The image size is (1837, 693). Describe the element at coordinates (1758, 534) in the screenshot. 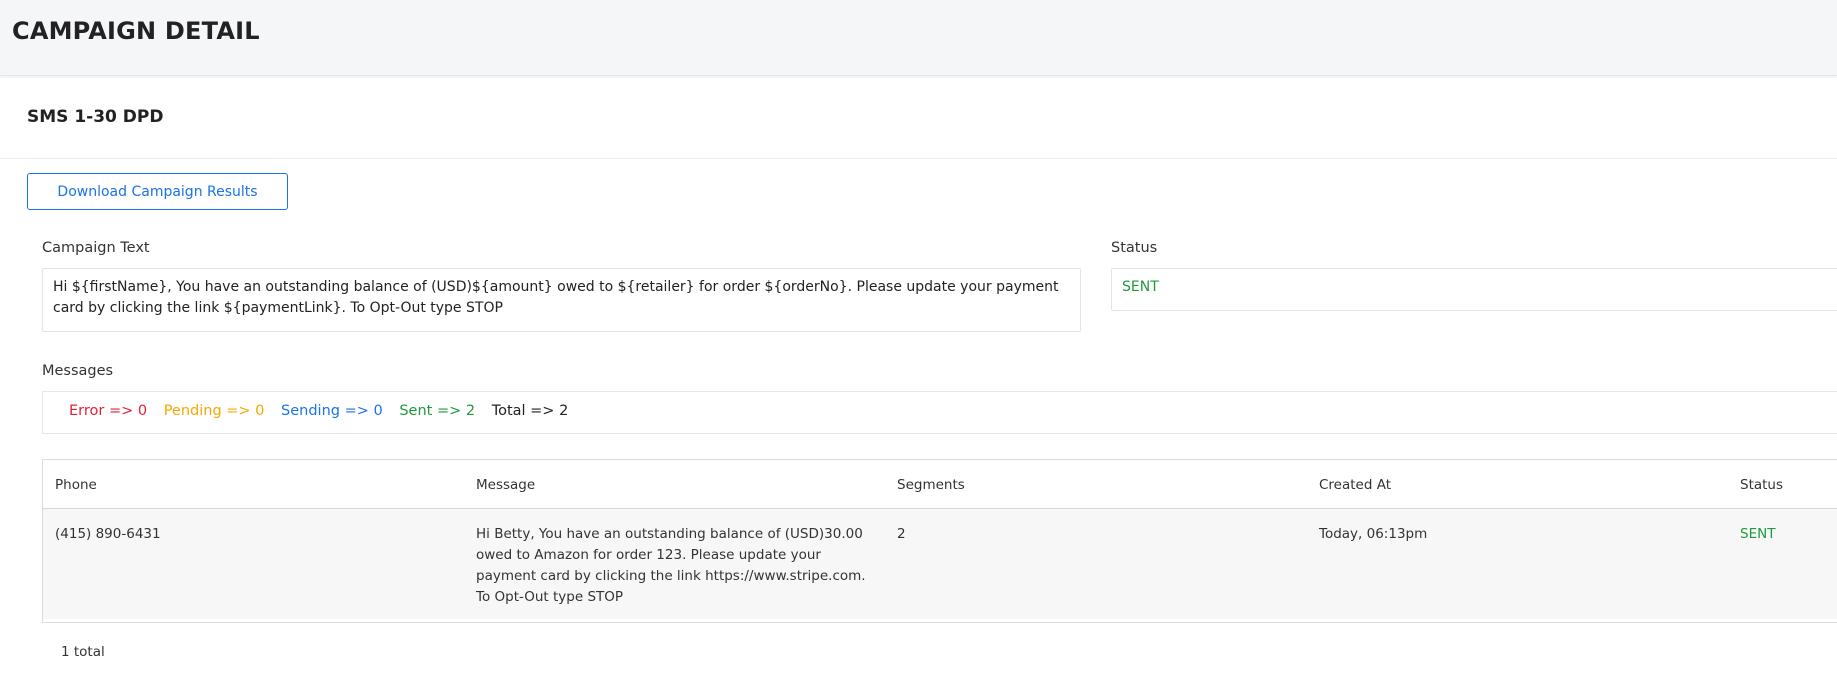

I see `cell-status: SENT` at that location.